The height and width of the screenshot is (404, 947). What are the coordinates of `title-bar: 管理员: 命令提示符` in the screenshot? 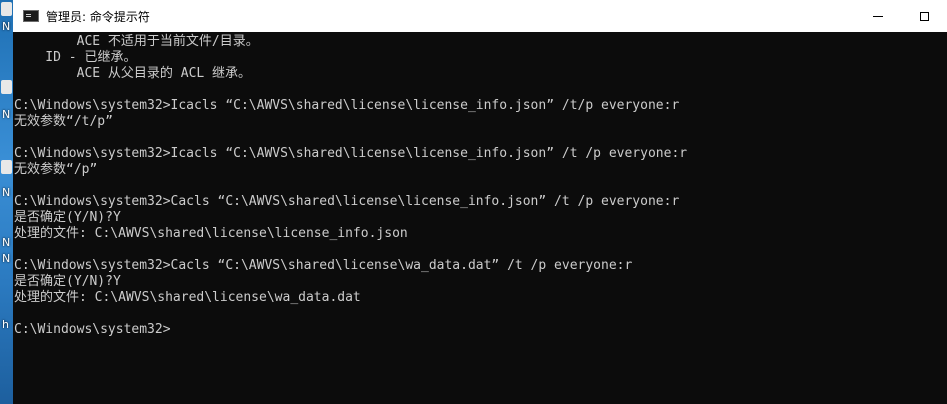 It's located at (480, 16).